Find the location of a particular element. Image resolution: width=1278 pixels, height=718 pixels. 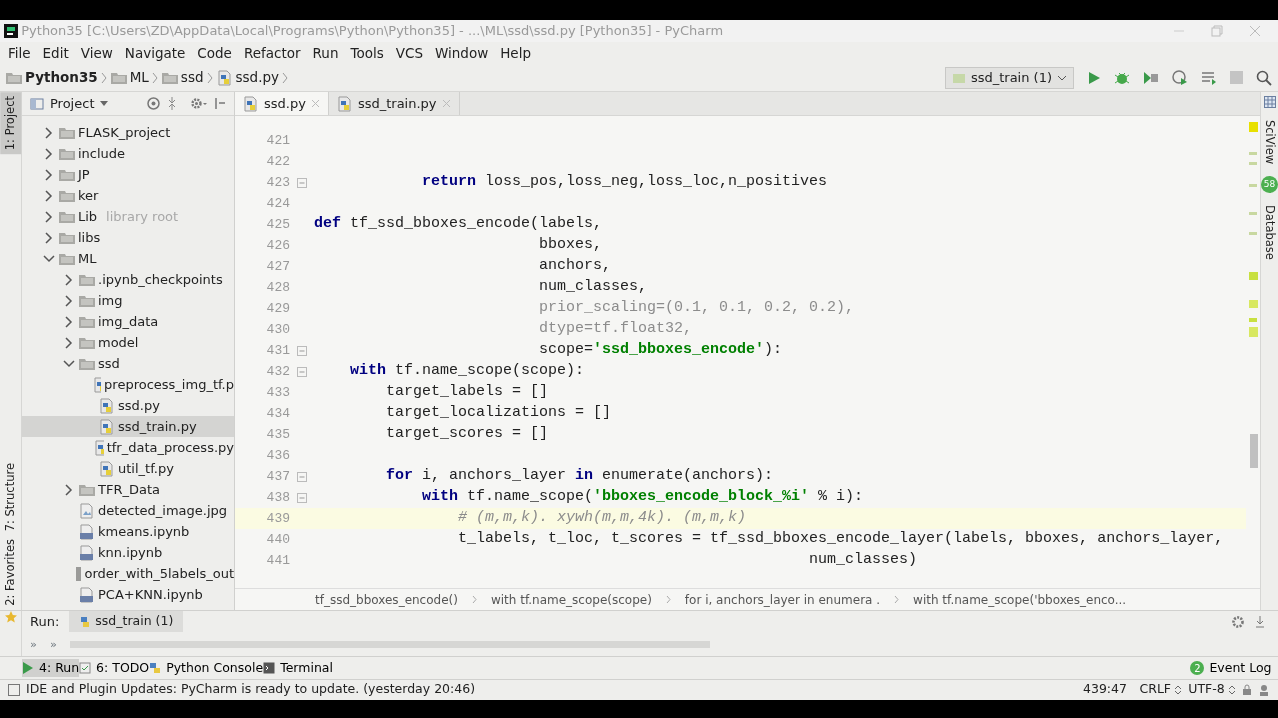

code-breadcrumb: with tf.name_scope(scope) is located at coordinates (571, 599).